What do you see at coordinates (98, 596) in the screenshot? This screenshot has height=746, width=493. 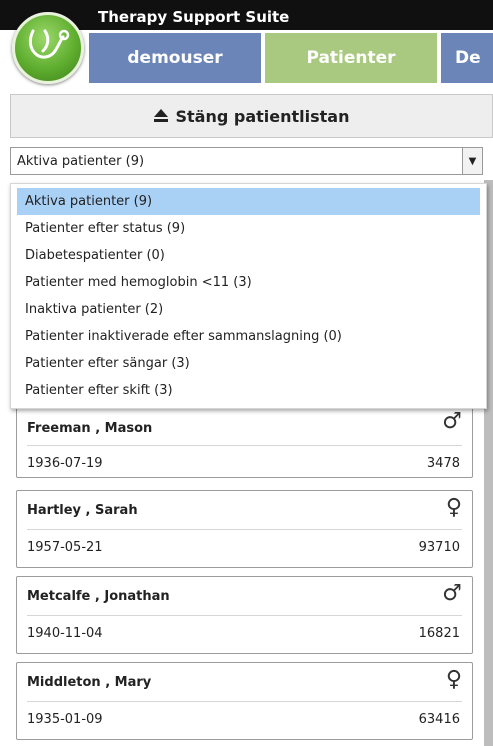 I see `patient-name: Metcalfe , Jonathan` at bounding box center [98, 596].